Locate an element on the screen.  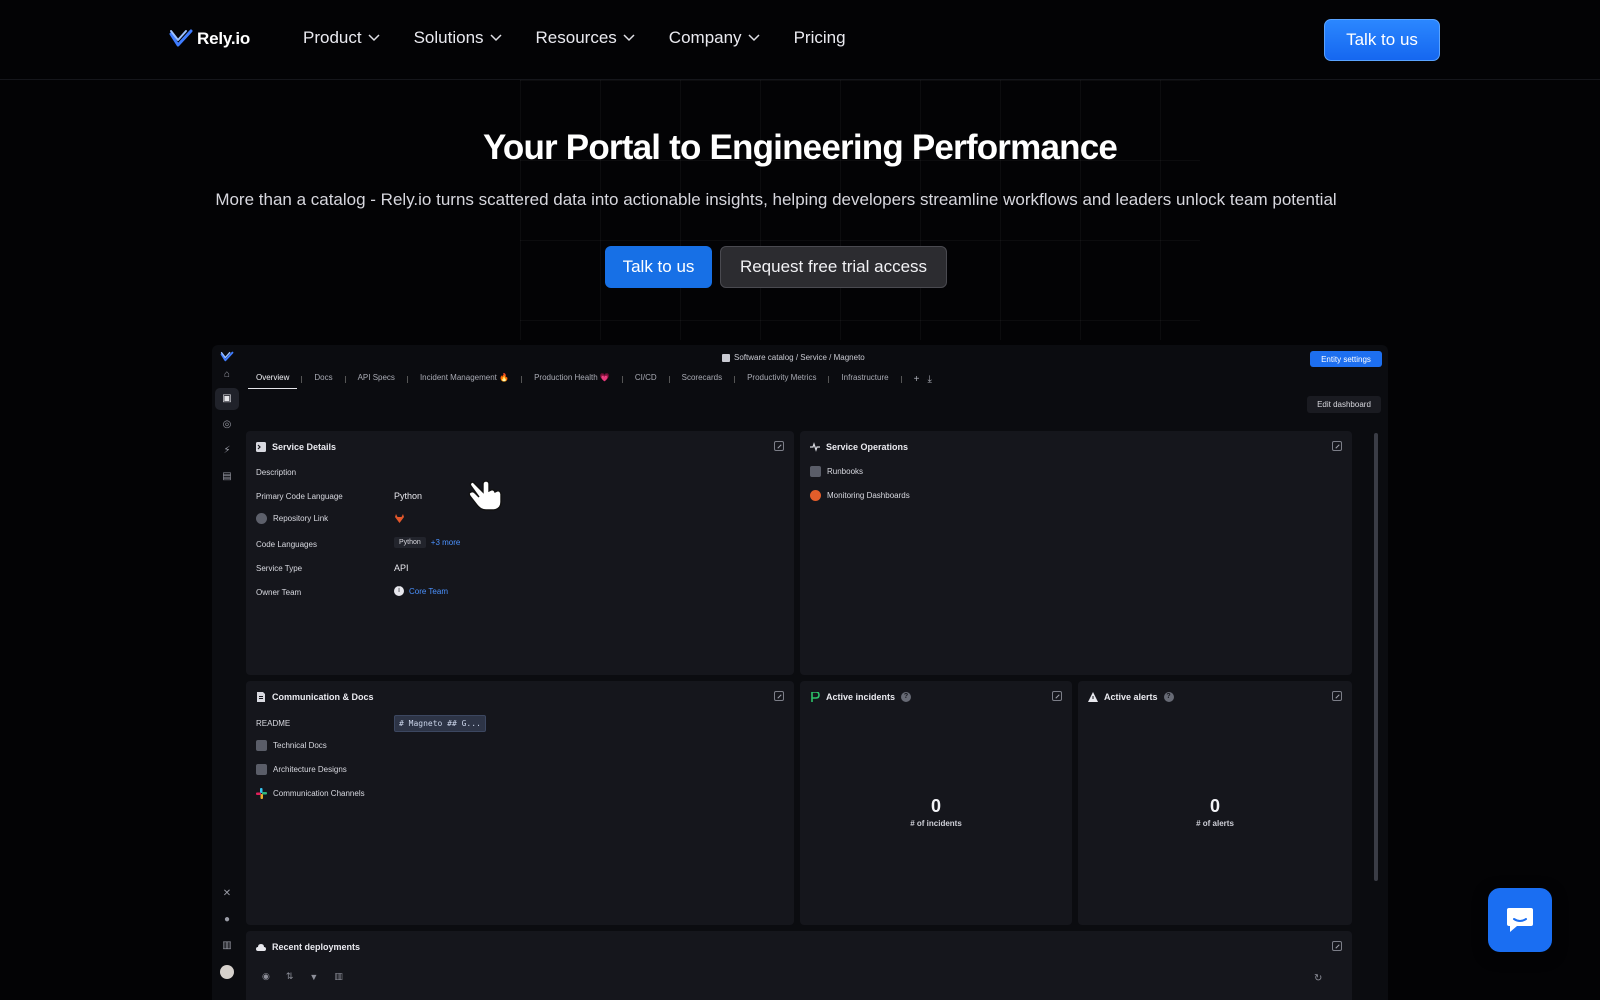
tools-icon: ✕ is located at coordinates (227, 894).